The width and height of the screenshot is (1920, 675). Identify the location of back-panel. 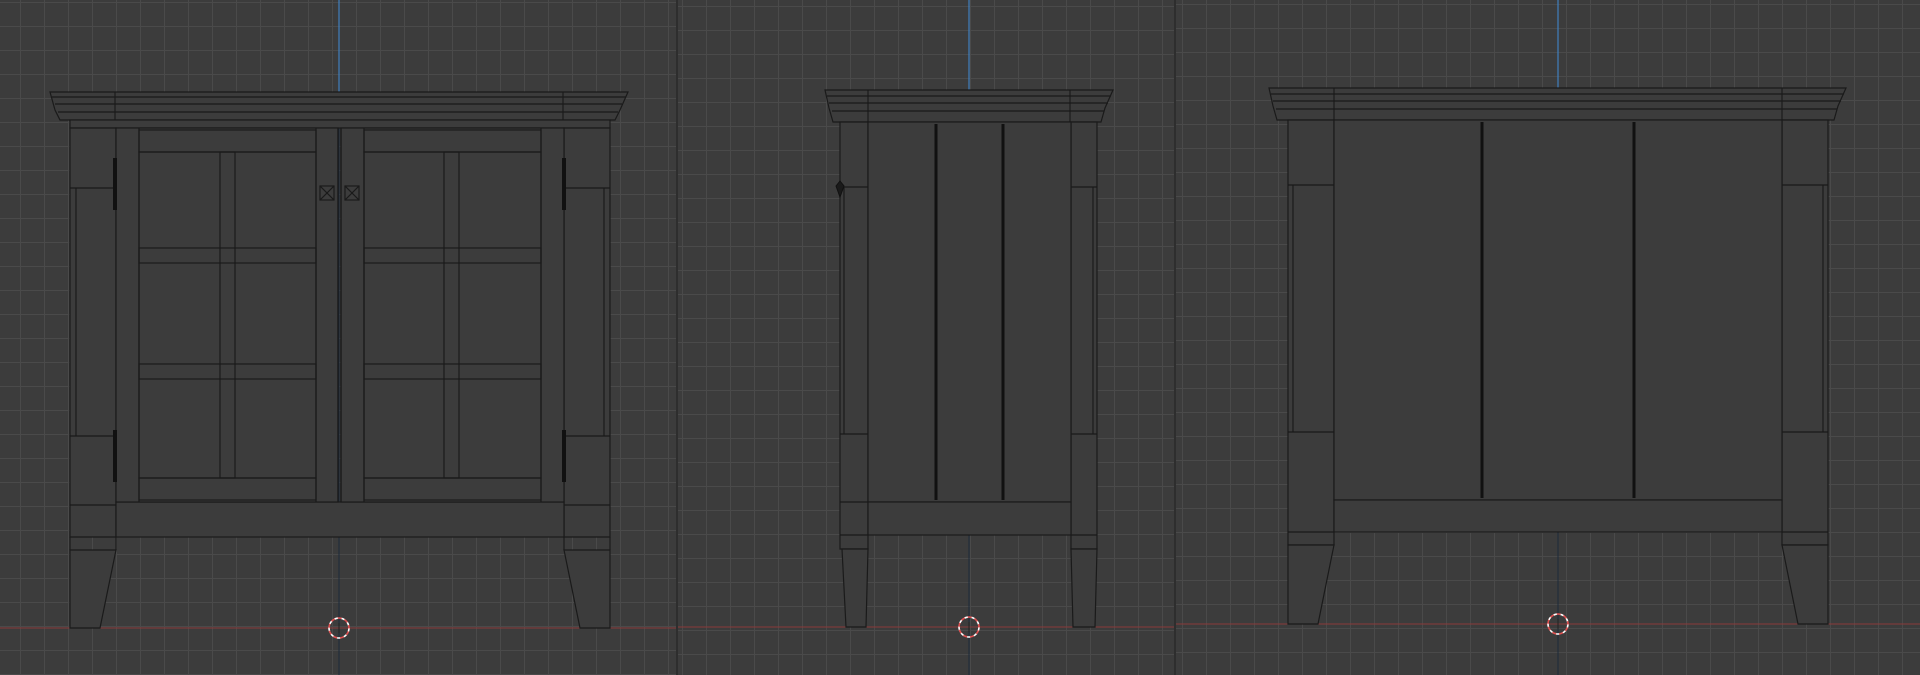
(1558, 310).